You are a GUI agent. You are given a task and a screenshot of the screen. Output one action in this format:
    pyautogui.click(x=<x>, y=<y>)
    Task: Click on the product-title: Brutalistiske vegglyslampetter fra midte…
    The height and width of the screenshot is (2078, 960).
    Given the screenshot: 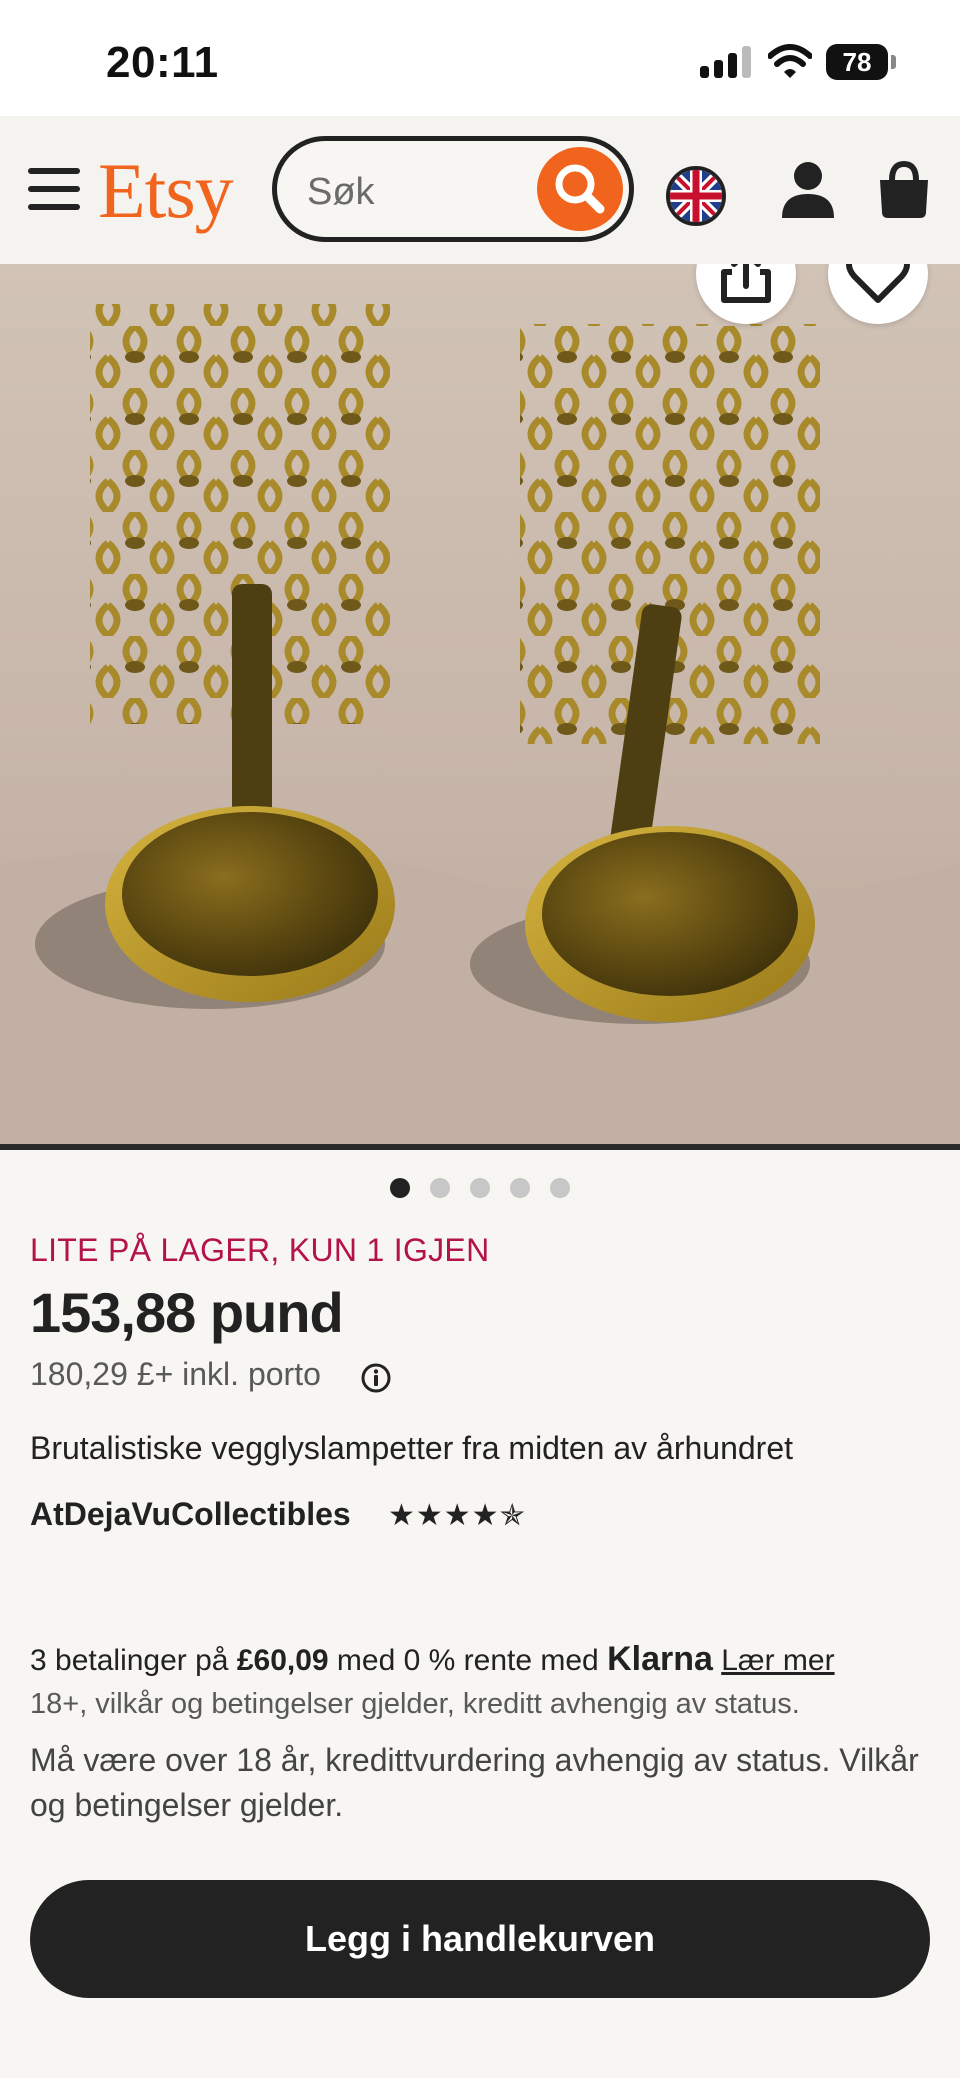 What is the action you would take?
    pyautogui.click(x=412, y=1448)
    